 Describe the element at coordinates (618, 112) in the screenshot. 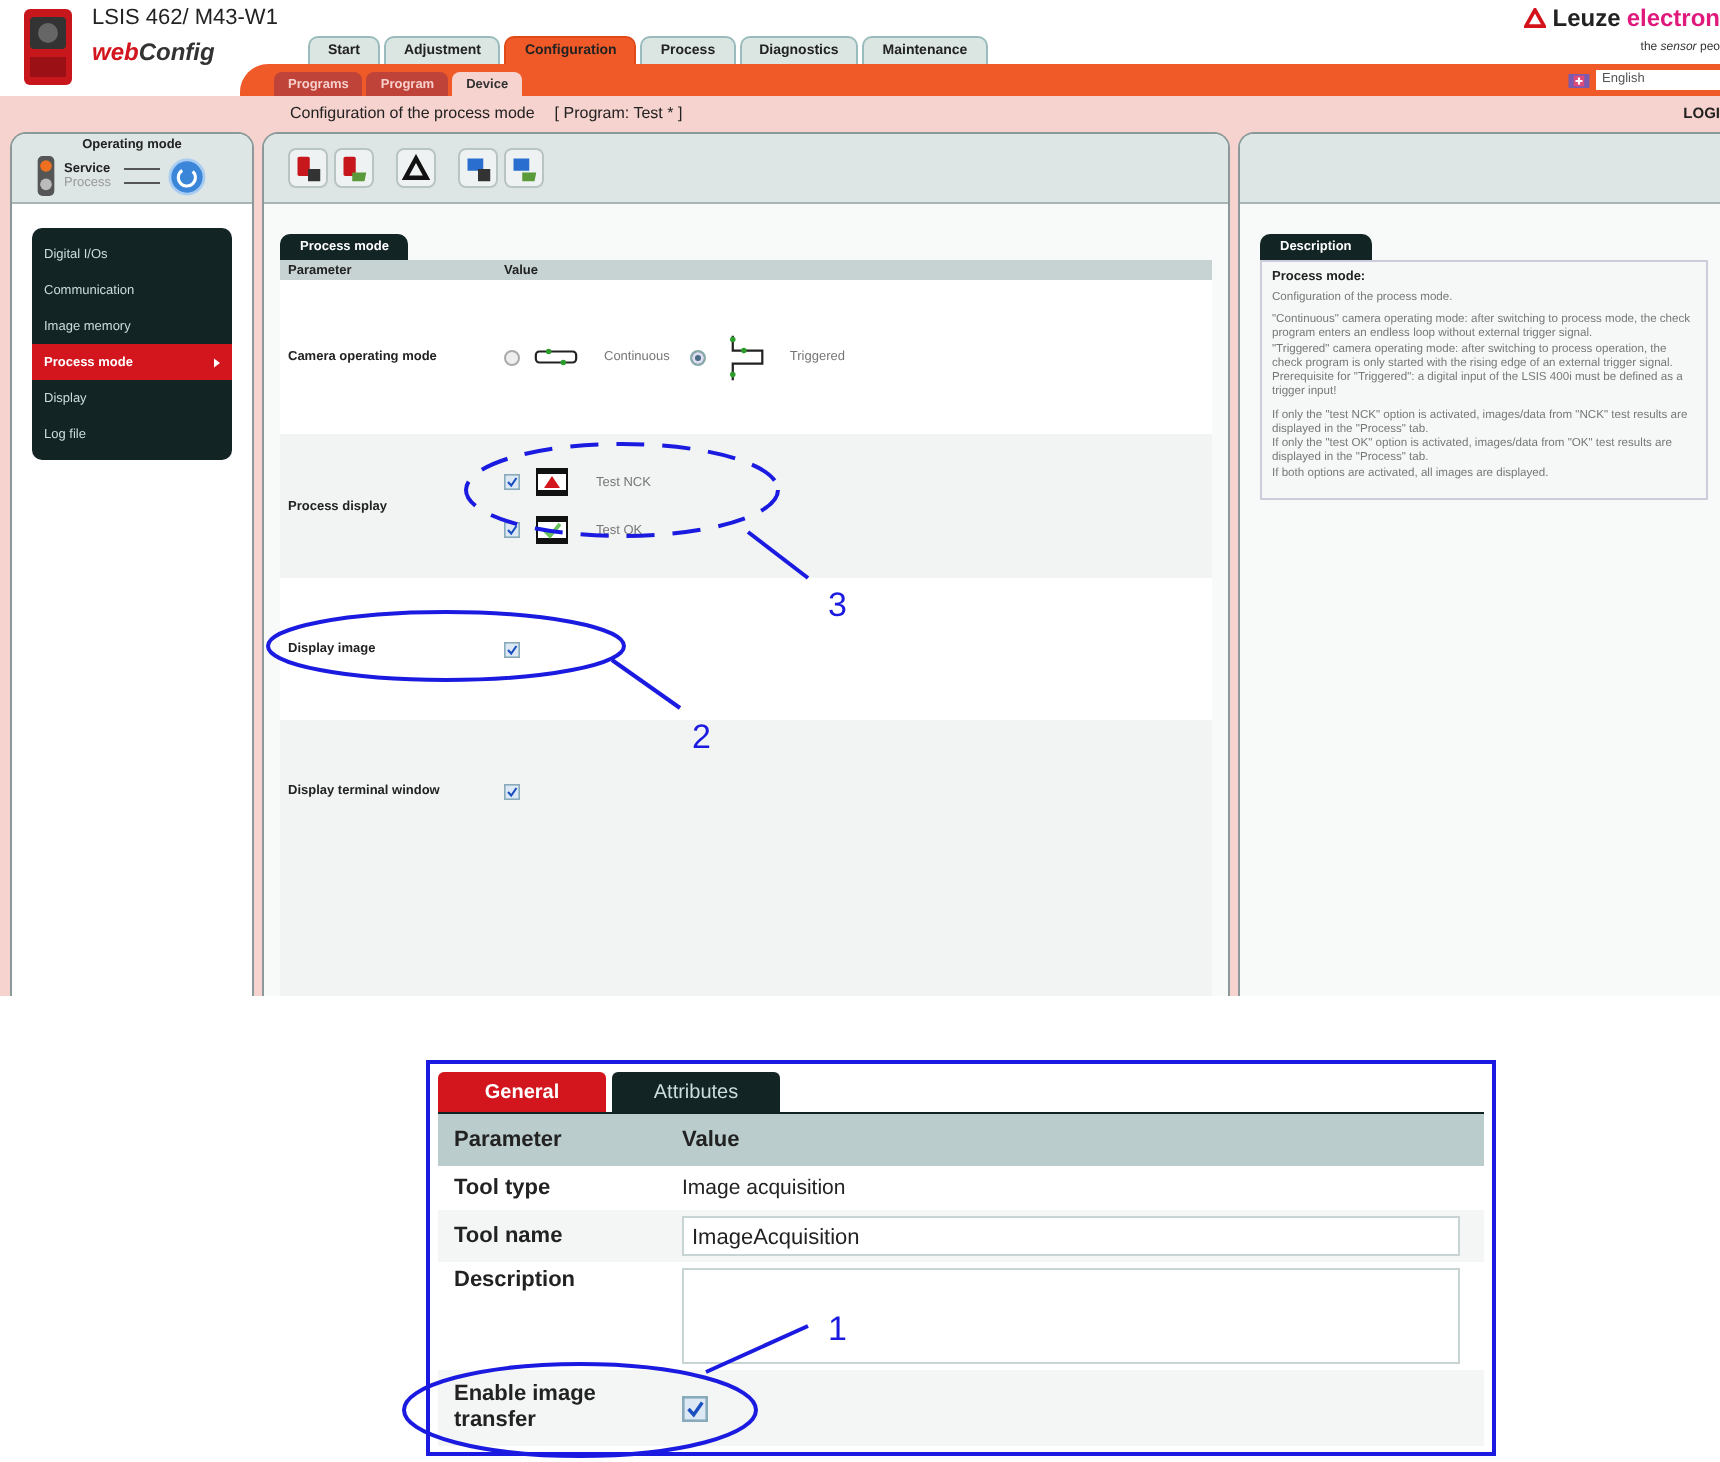

I see `program-label: [ Program: Test * ]` at that location.